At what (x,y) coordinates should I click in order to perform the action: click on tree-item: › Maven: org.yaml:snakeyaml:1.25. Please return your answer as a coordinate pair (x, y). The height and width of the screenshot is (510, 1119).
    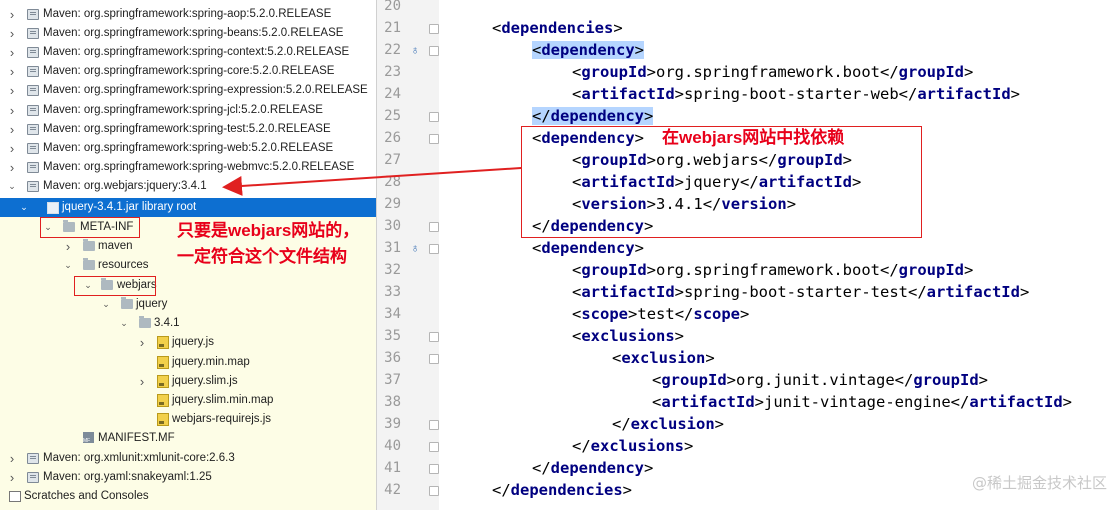
    Looking at the image, I should click on (188, 477).